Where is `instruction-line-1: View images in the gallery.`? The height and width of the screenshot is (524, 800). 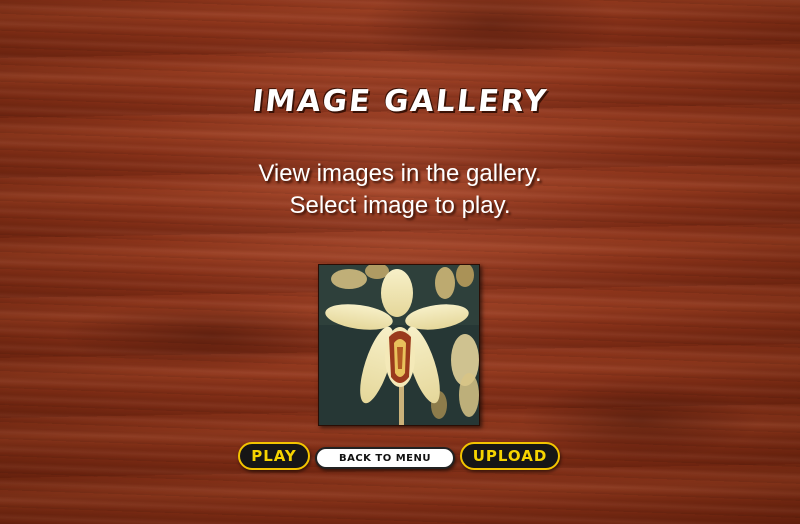 instruction-line-1: View images in the gallery. is located at coordinates (400, 173).